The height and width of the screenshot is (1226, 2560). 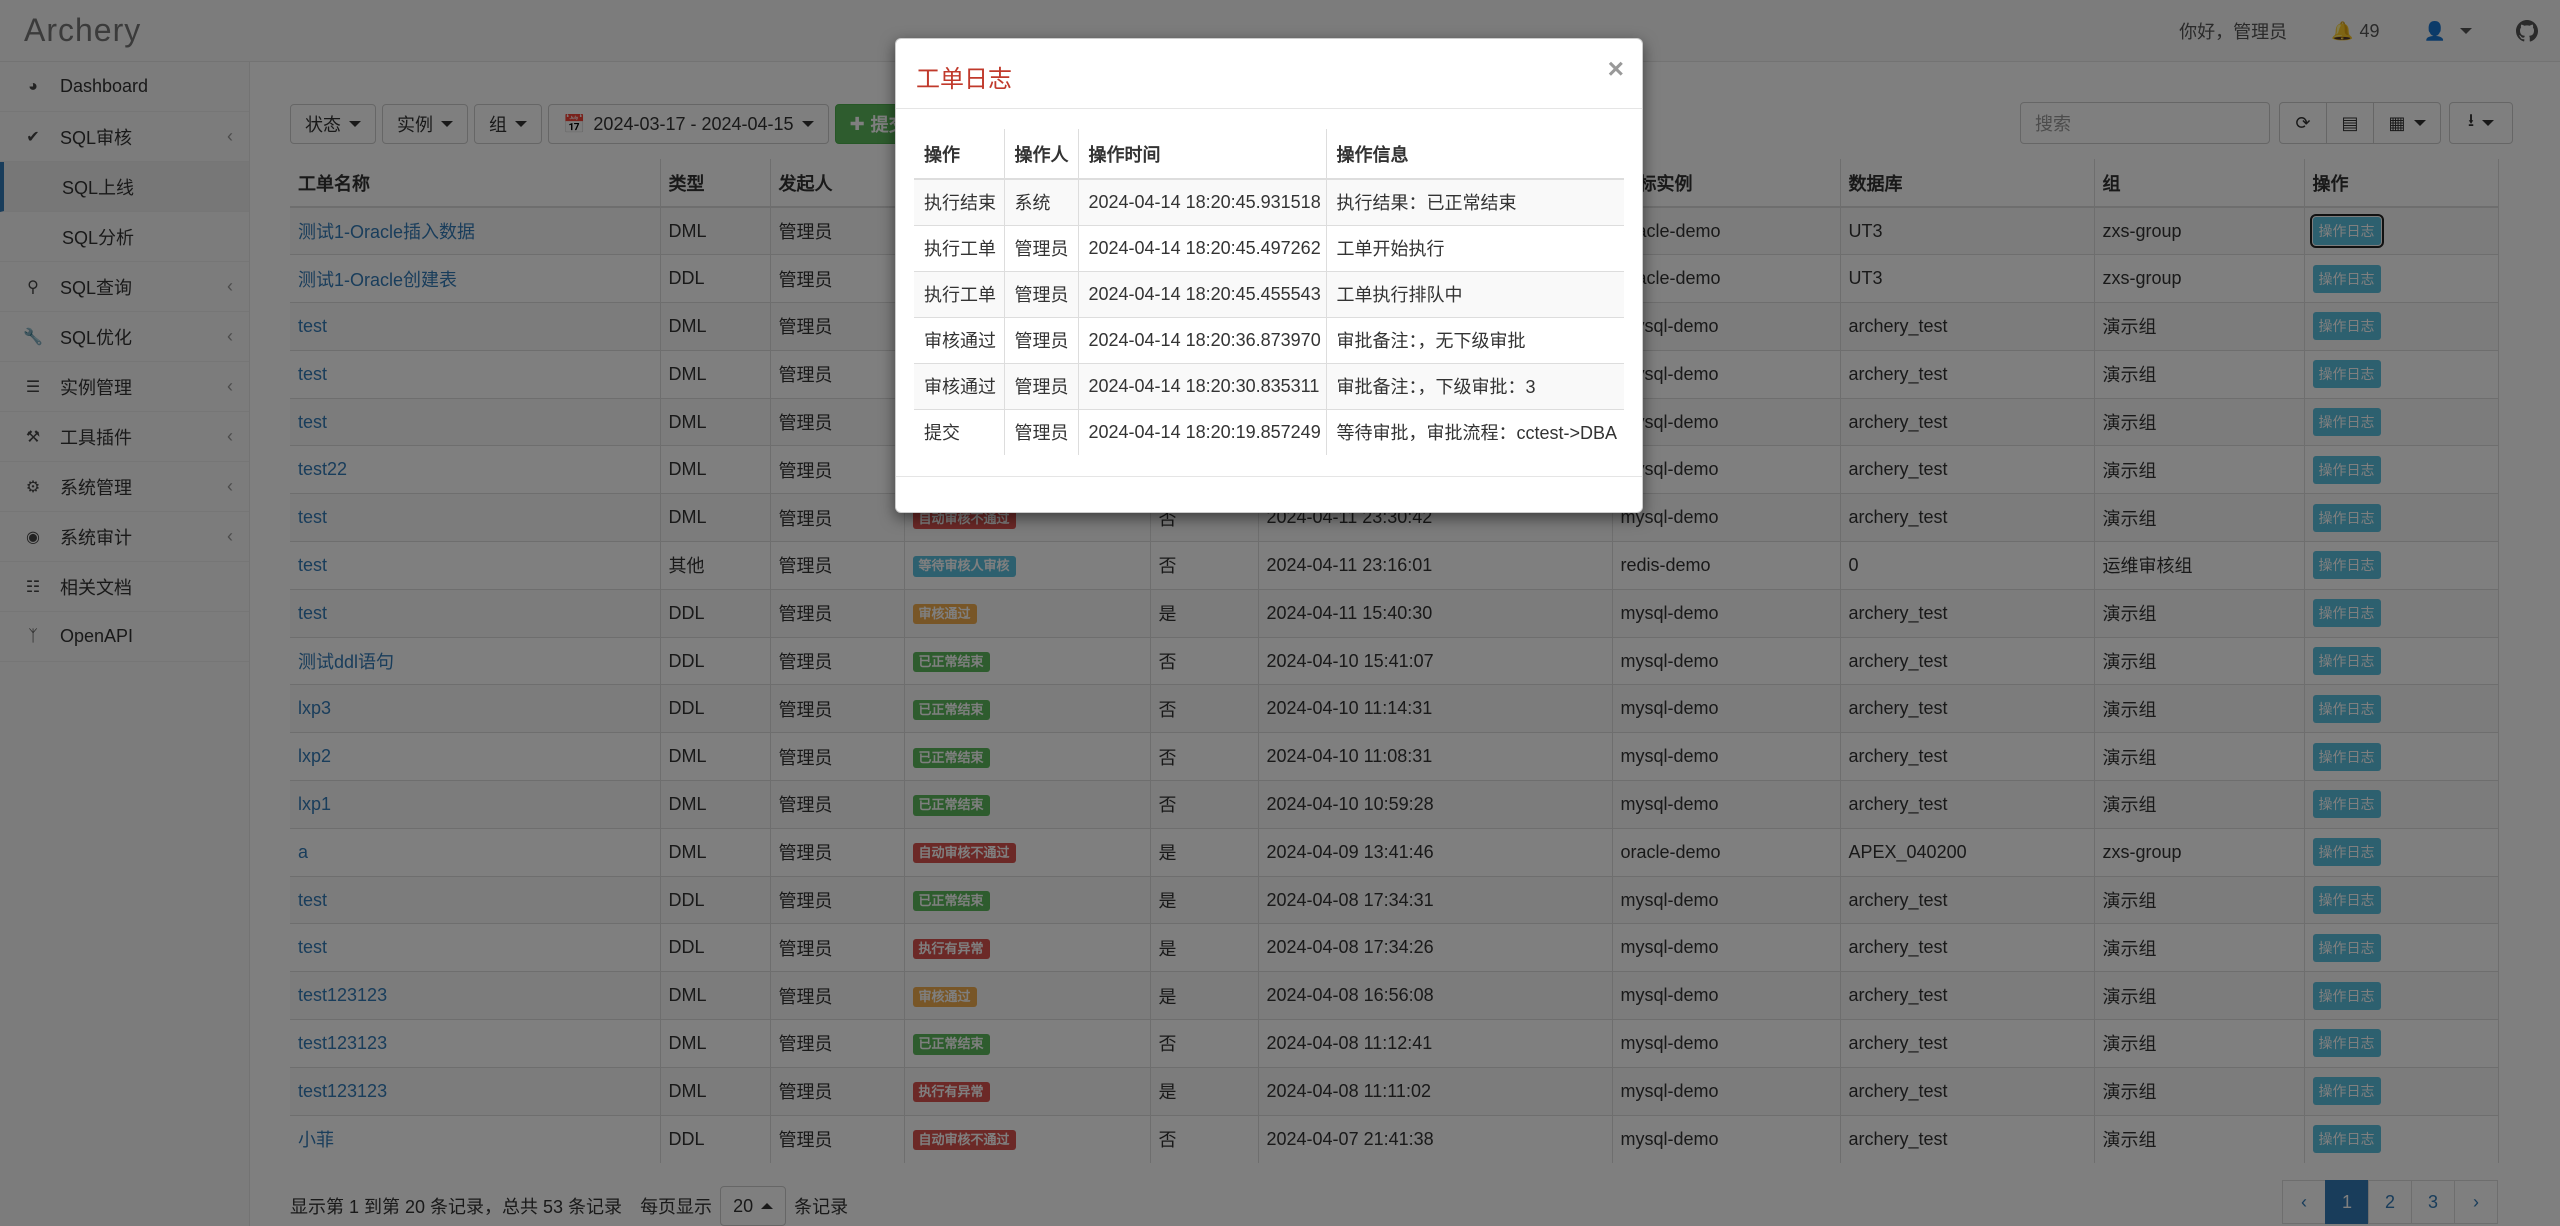 What do you see at coordinates (1616, 69) in the screenshot?
I see `close-button: ×` at bounding box center [1616, 69].